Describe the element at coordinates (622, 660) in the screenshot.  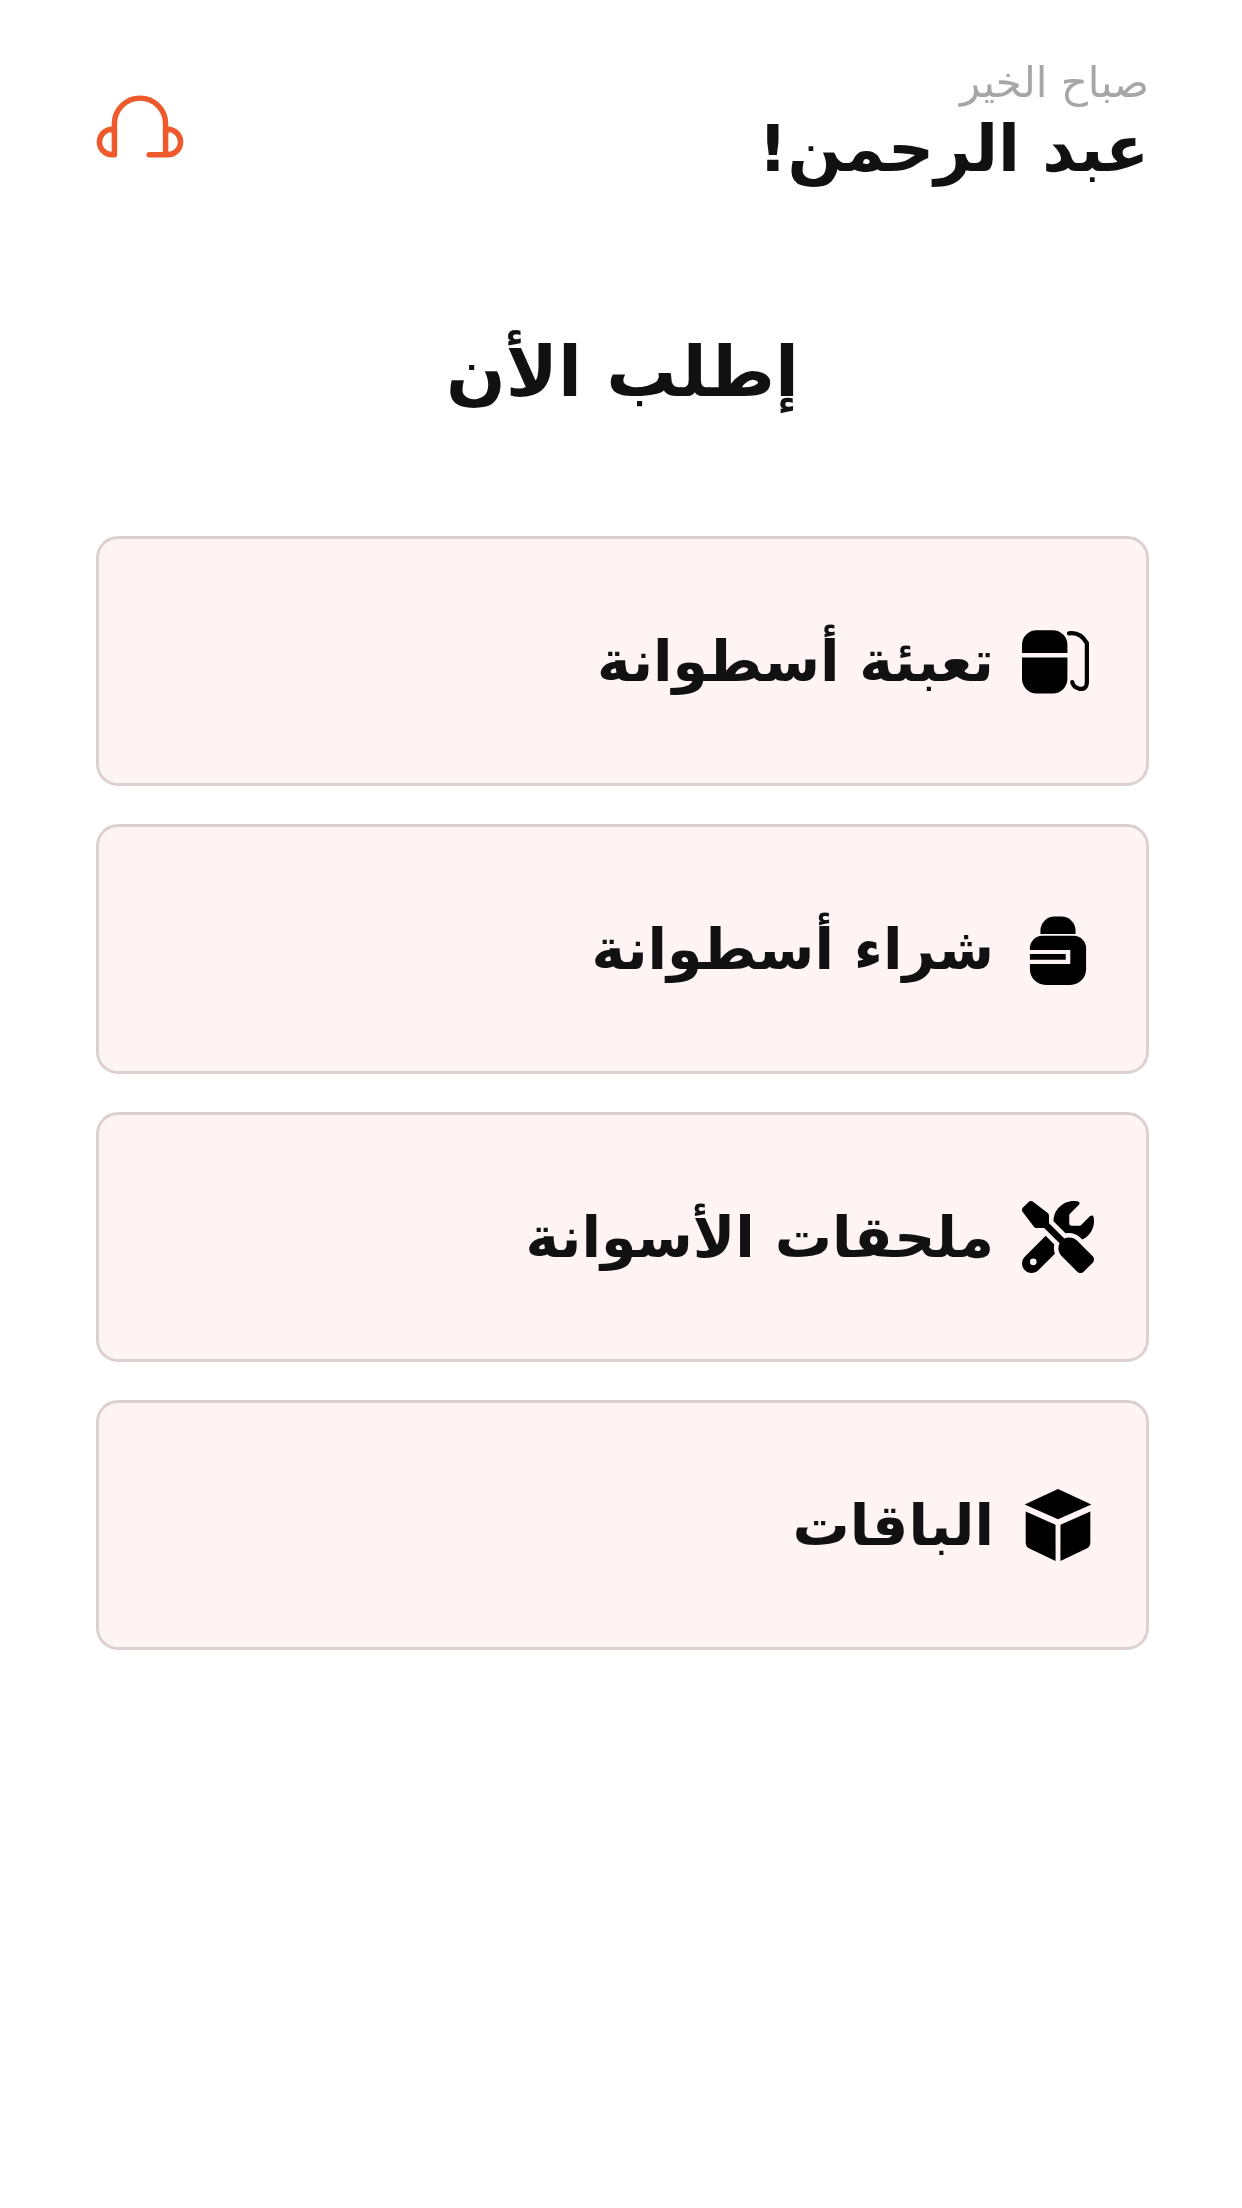
I see `service-card: تعبئة أسطوانة` at that location.